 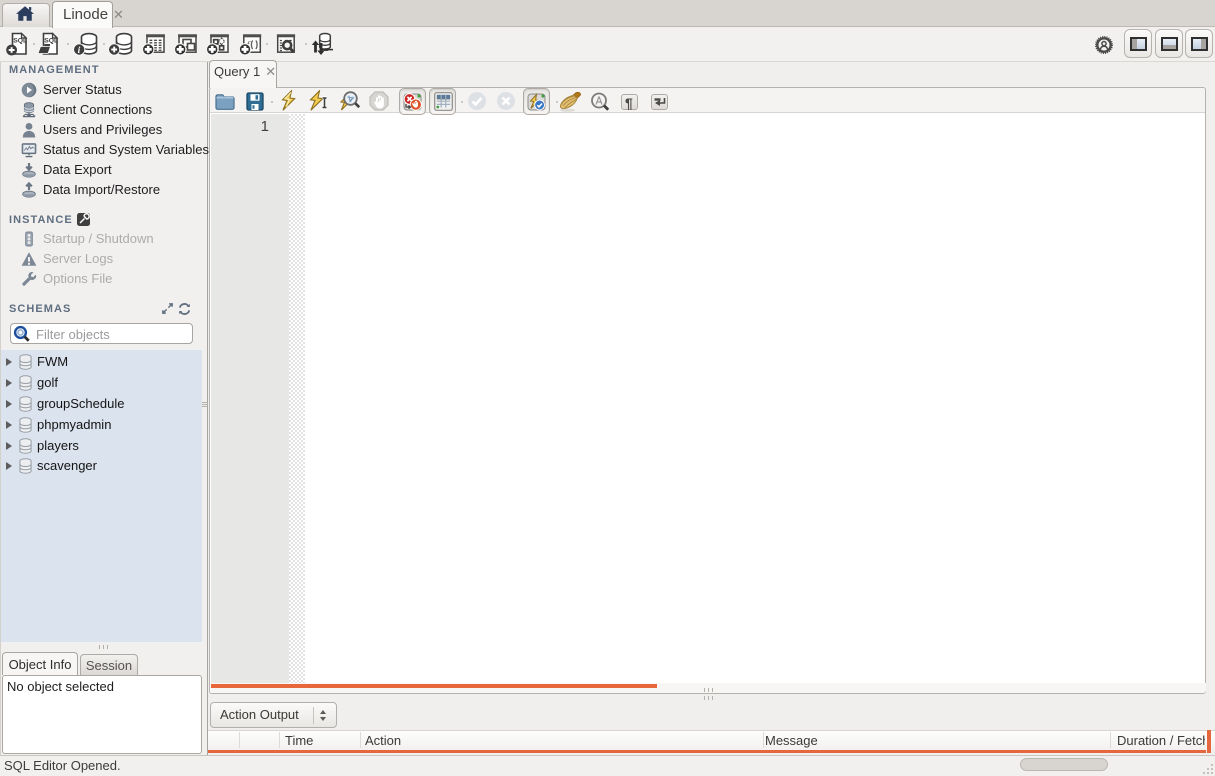 What do you see at coordinates (79, 51) in the screenshot?
I see `svg-text: i` at bounding box center [79, 51].